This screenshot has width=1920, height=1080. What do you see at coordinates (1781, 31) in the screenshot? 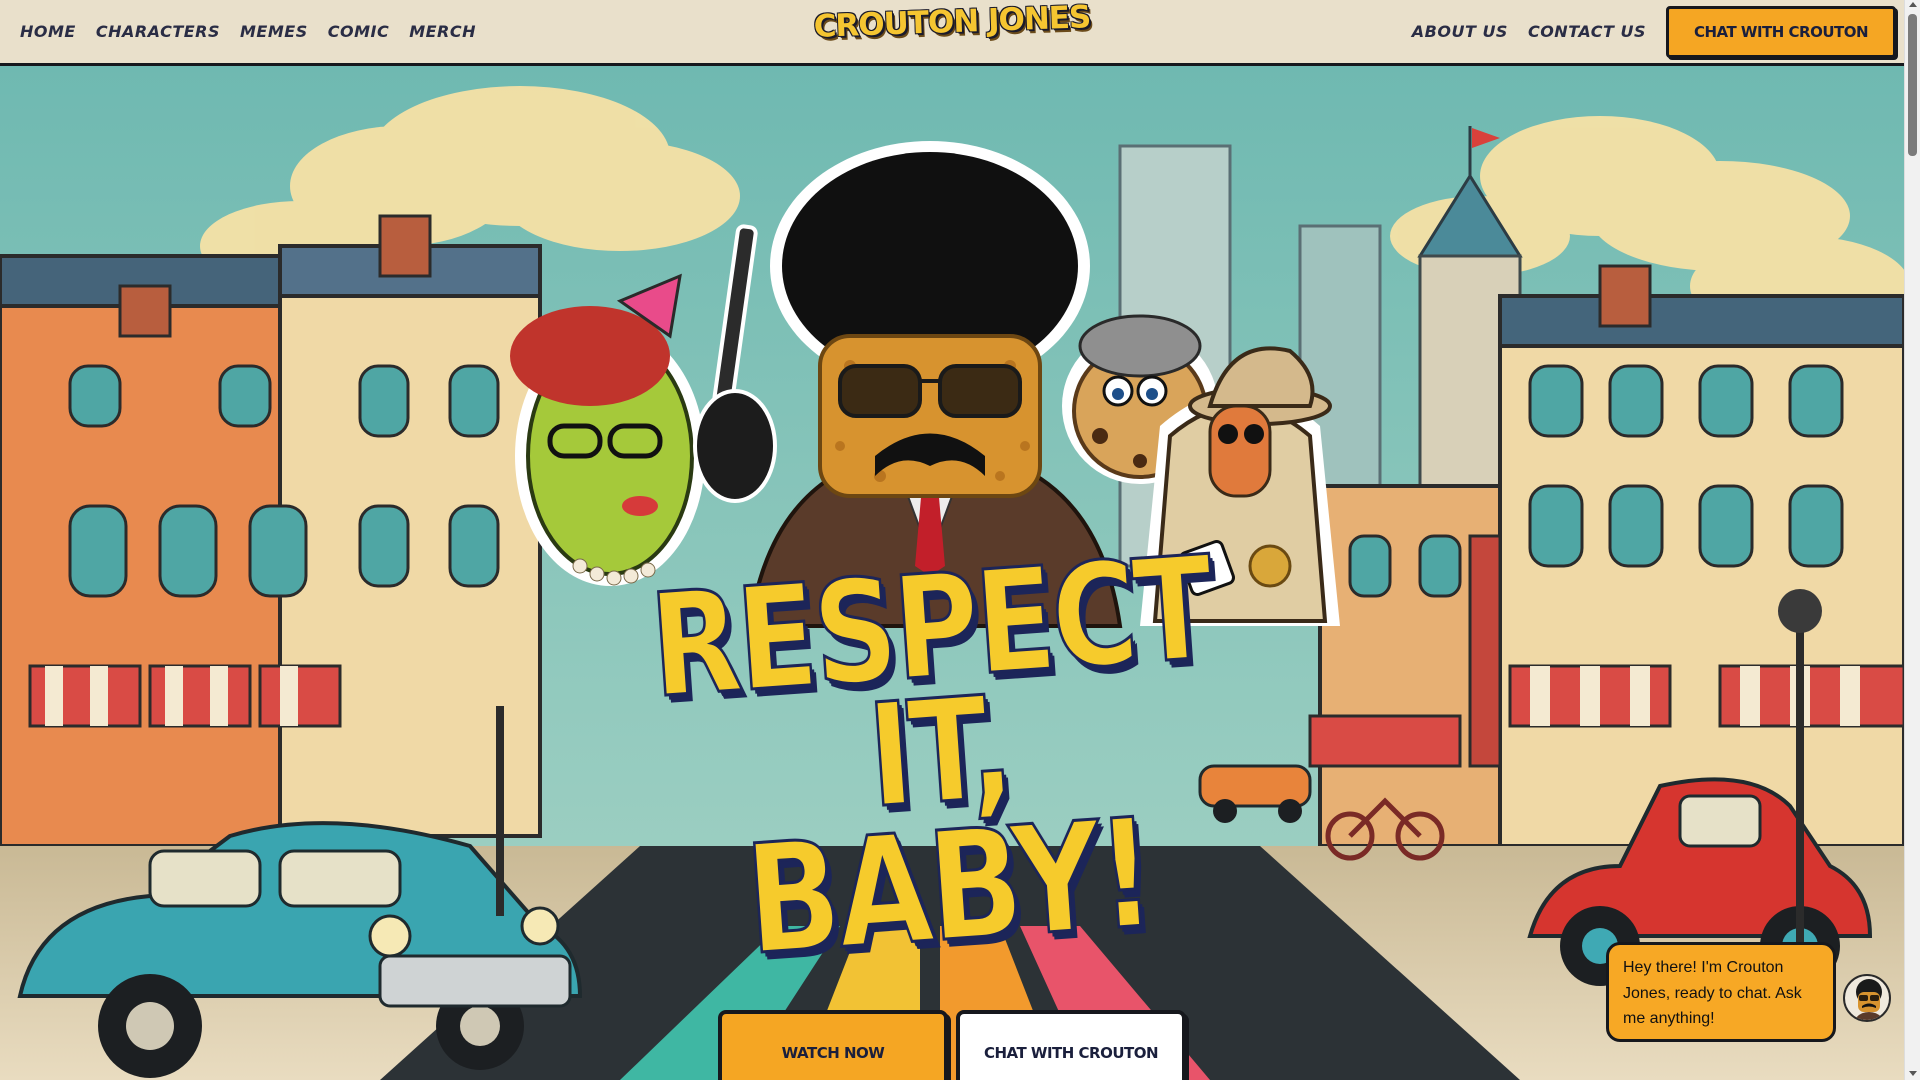
I see `chat-with-crouton-nav-button: CHAT WITH CROUTON` at bounding box center [1781, 31].